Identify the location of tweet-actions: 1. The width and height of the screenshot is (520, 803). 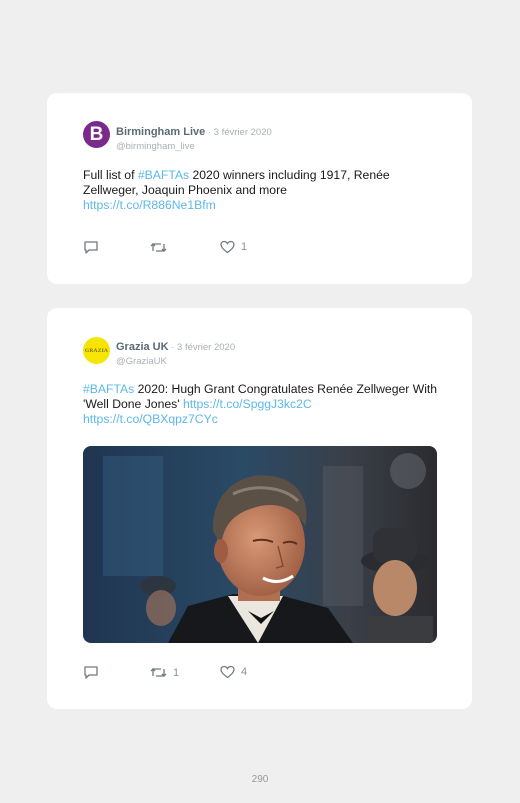
(183, 248).